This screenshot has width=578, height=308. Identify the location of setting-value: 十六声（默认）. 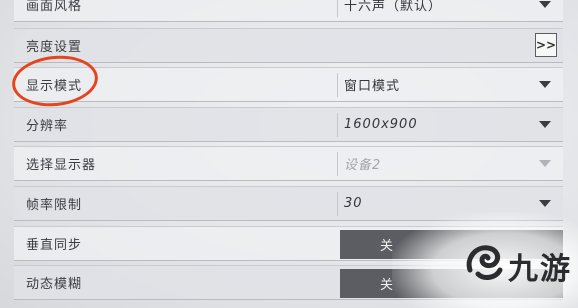
(393, 7).